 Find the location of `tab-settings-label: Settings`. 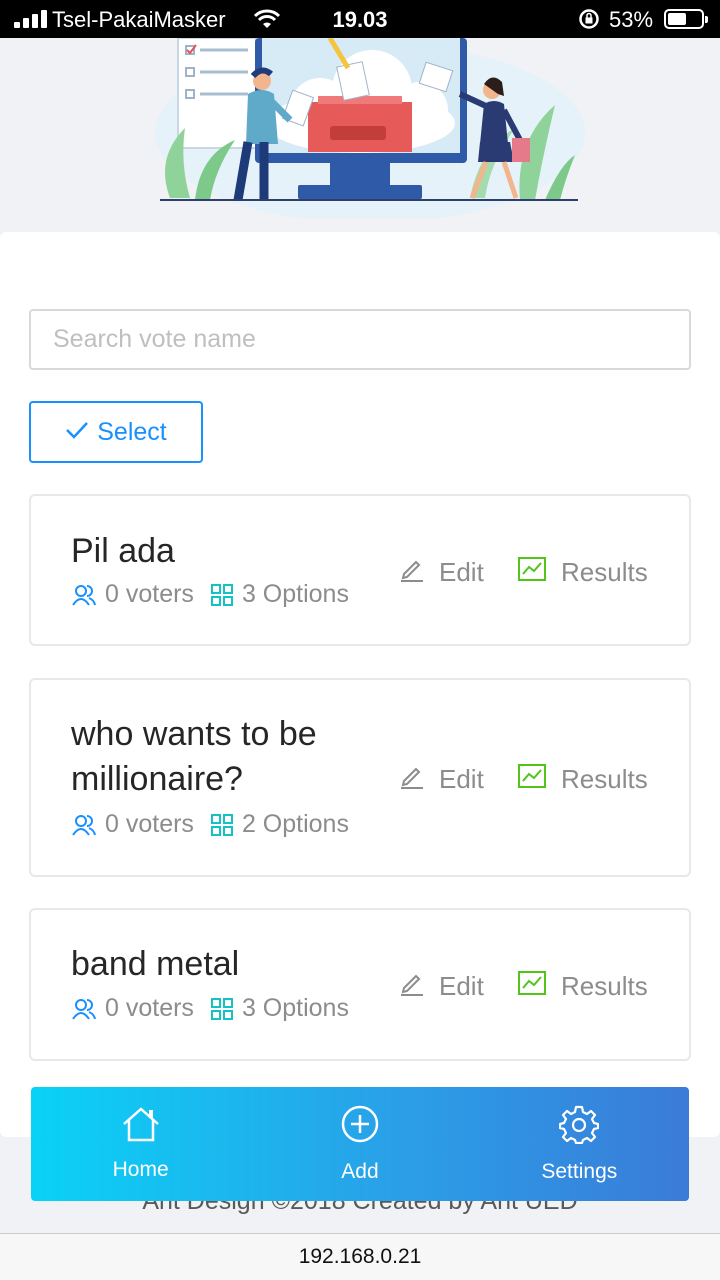

tab-settings-label: Settings is located at coordinates (579, 1171).